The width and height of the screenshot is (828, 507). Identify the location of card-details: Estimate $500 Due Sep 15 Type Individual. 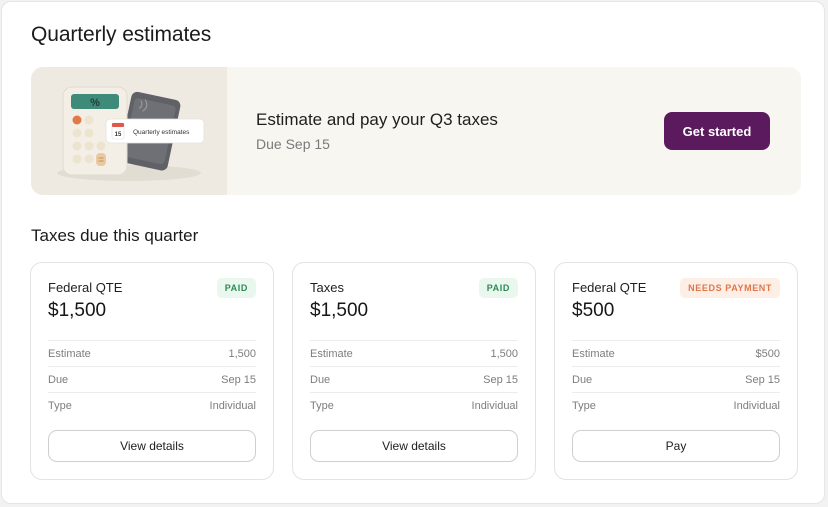
(676, 379).